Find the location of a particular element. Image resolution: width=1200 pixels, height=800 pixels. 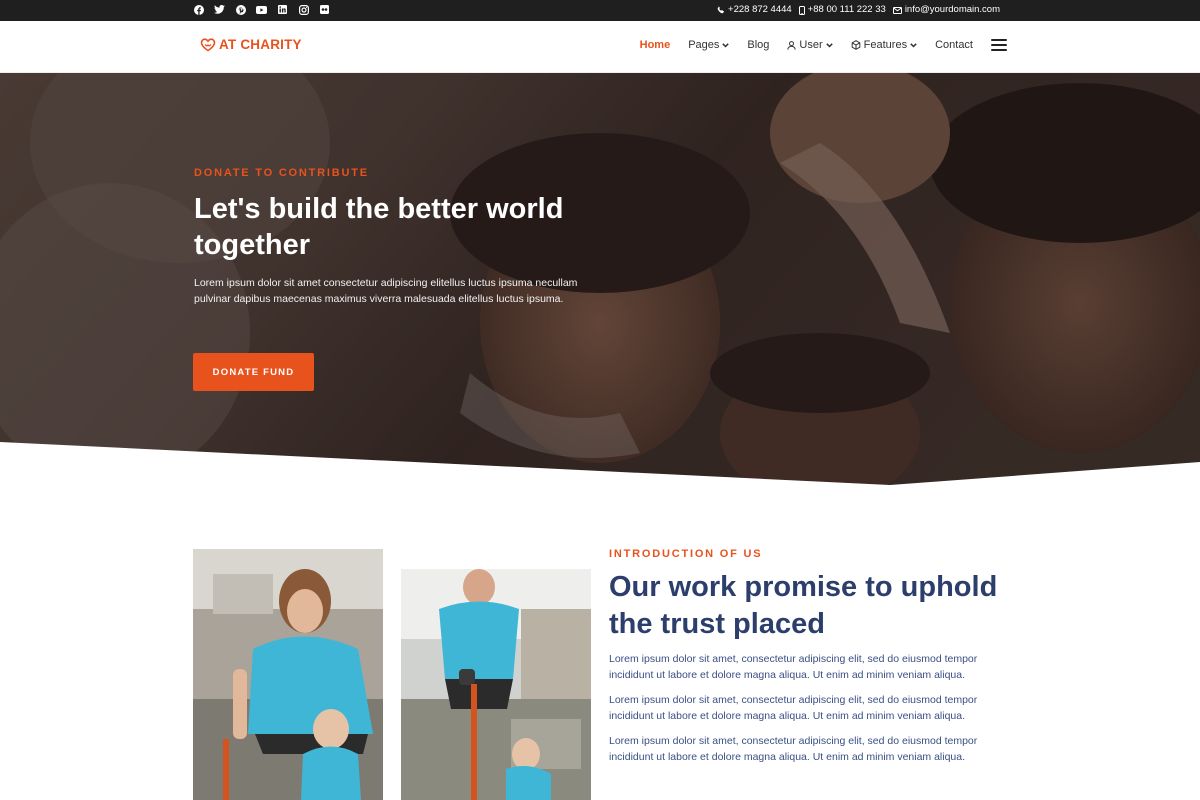

nav-home-label: Home is located at coordinates (655, 45).